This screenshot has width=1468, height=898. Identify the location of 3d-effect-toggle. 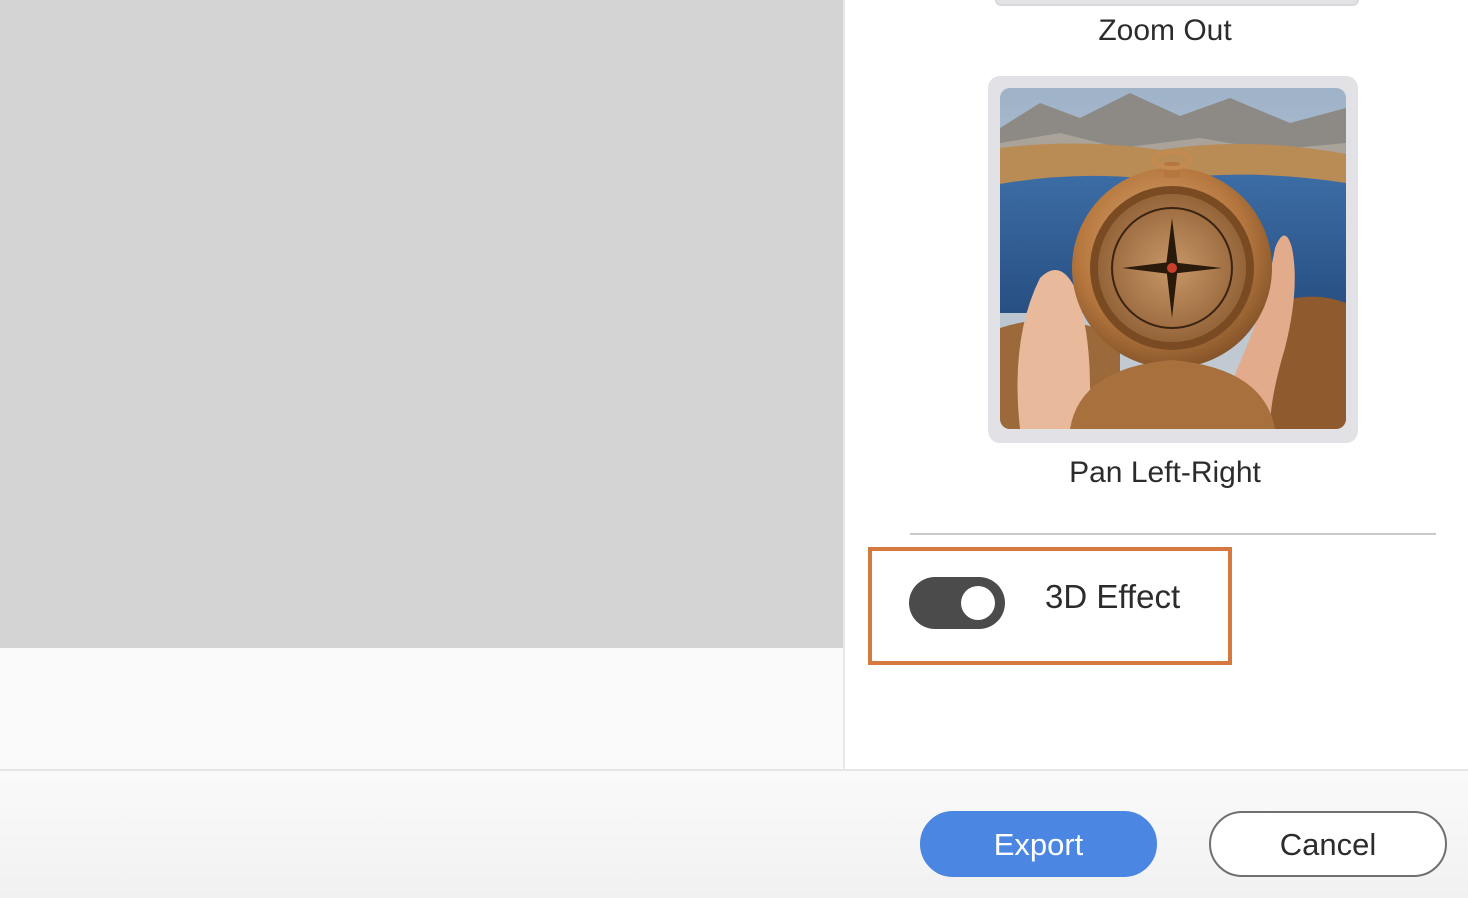
(957, 603).